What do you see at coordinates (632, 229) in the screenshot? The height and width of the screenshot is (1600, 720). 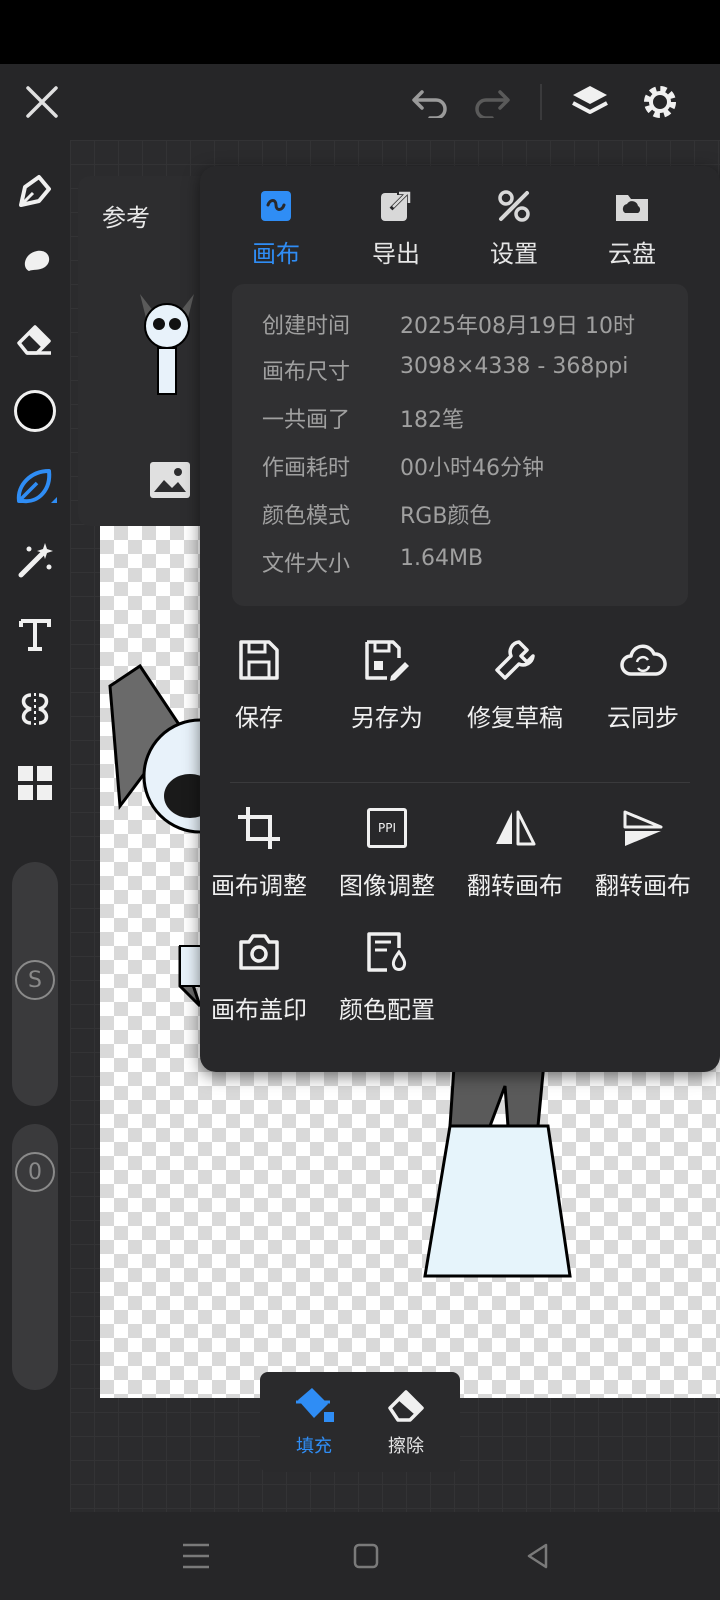 I see `tab-cloud-drive: 云盘` at bounding box center [632, 229].